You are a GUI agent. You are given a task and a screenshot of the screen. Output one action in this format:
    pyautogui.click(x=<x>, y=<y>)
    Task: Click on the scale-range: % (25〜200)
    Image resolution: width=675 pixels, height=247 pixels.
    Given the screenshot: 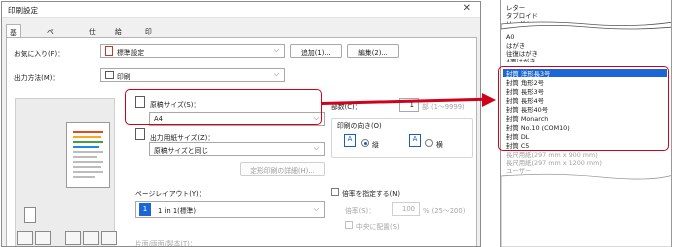 What is the action you would take?
    pyautogui.click(x=444, y=211)
    